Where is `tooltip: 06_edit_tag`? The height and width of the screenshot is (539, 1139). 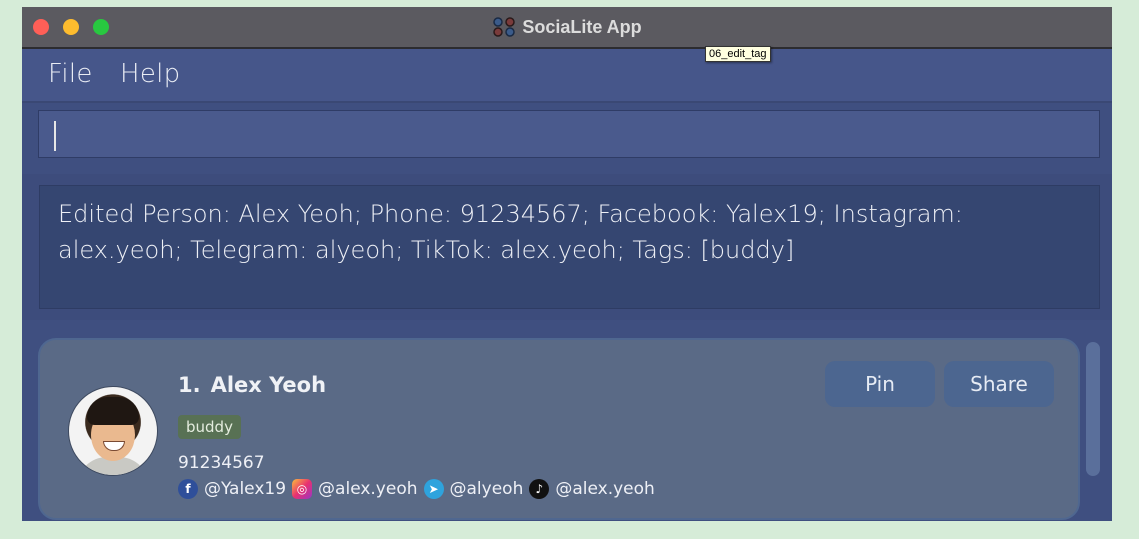 tooltip: 06_edit_tag is located at coordinates (738, 54).